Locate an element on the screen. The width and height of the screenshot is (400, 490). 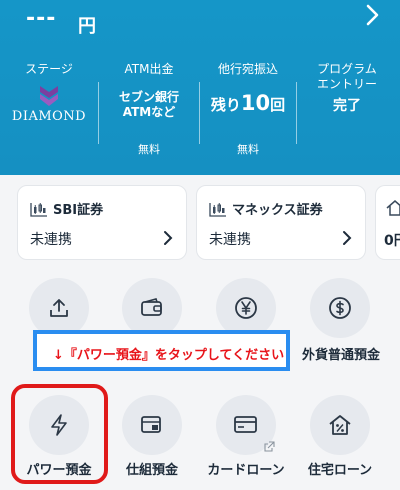
housing-loan-button is located at coordinates (340, 425).